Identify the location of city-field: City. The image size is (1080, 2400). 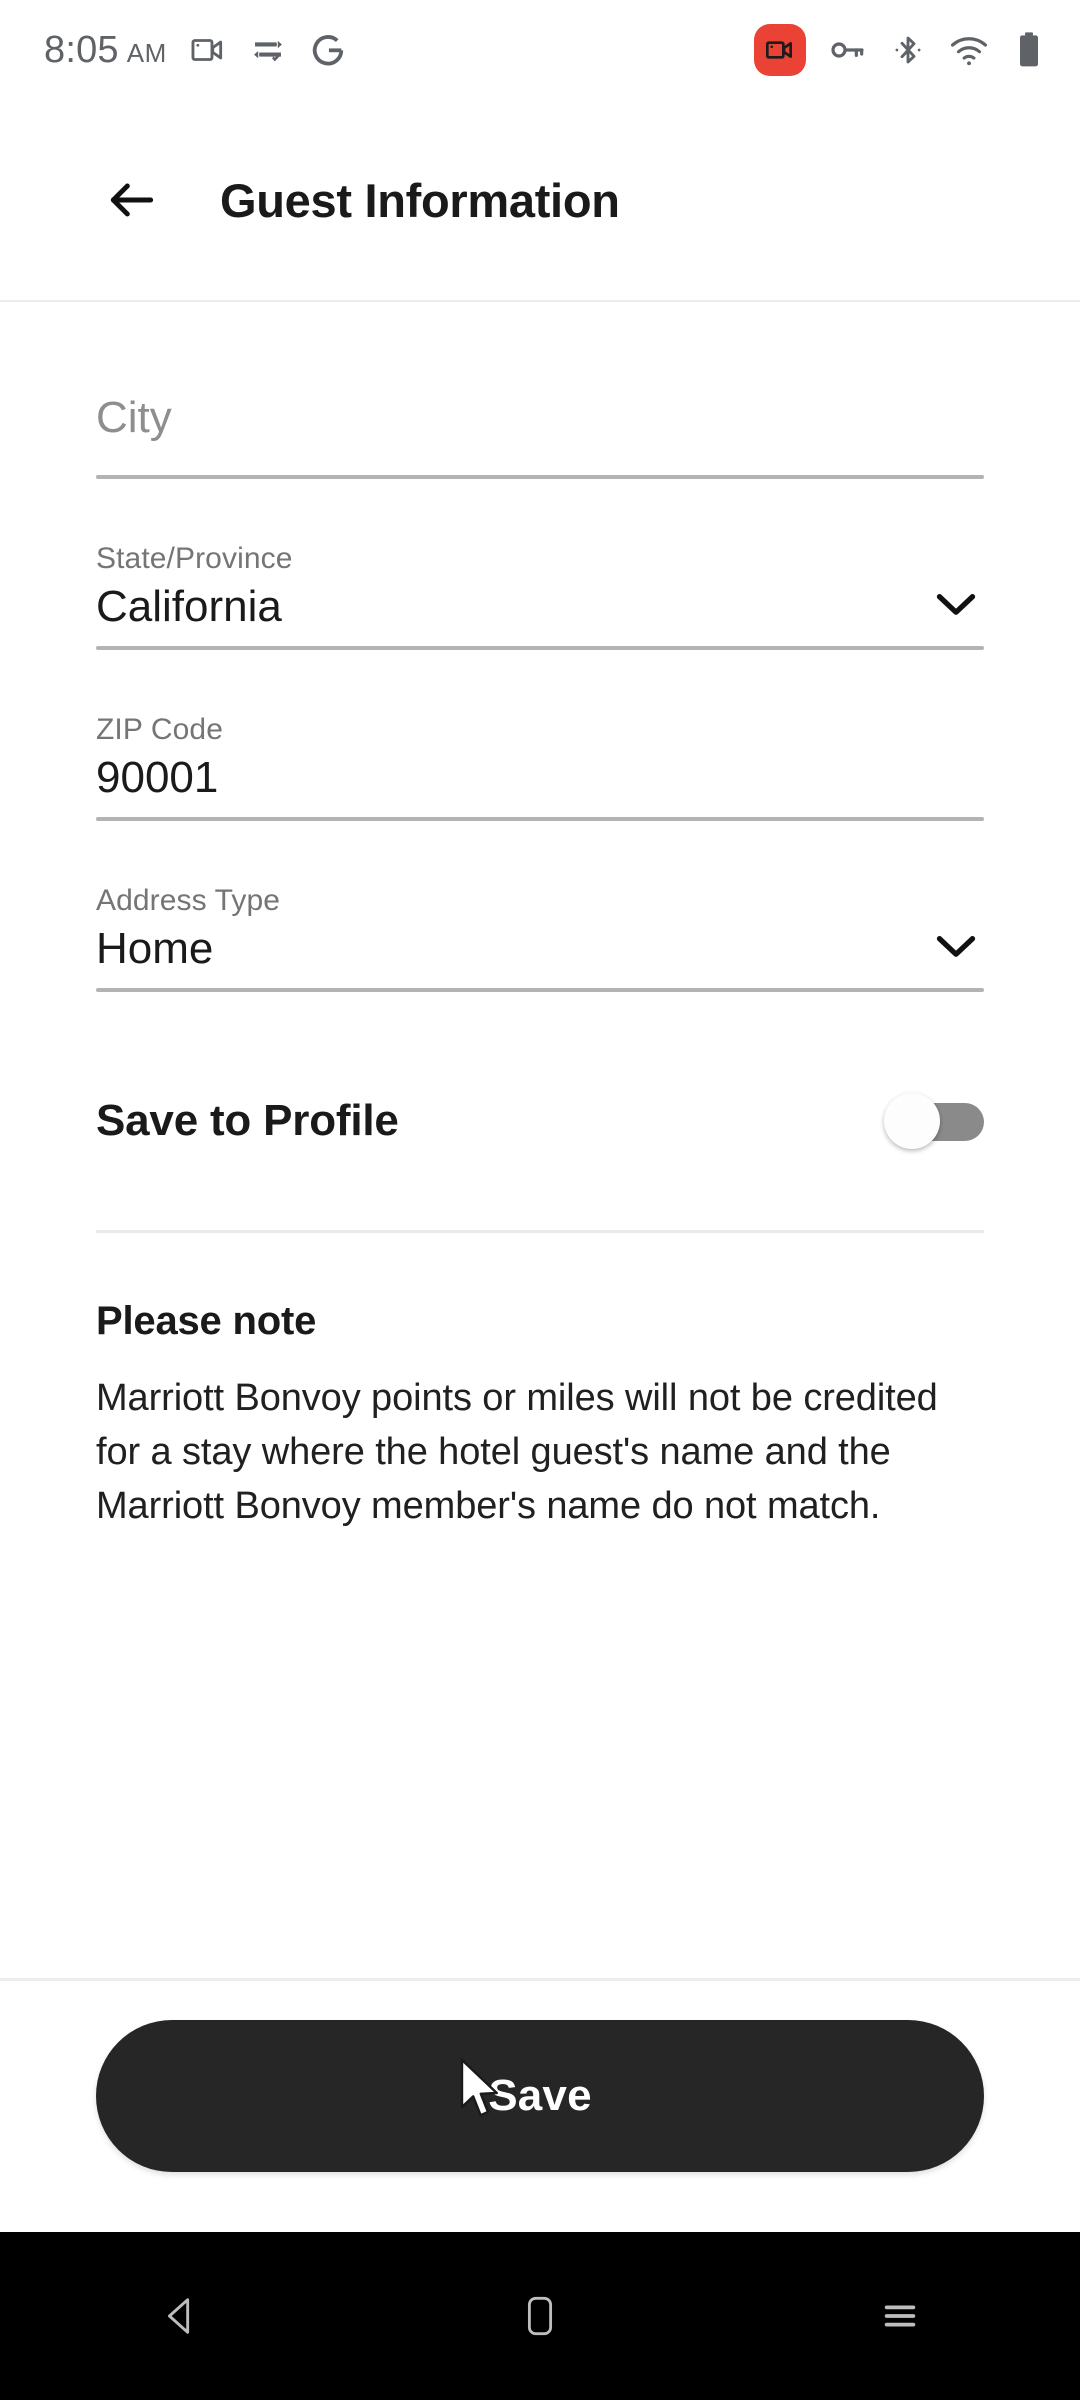
(540, 390).